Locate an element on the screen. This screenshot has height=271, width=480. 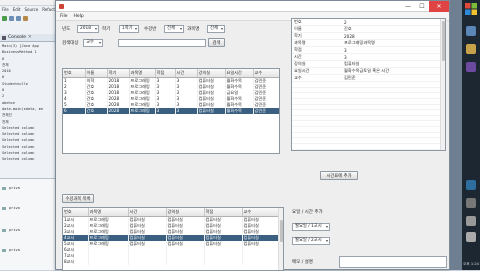
app-titlebar: — ☐ ✕ is located at coordinates (252, 6).